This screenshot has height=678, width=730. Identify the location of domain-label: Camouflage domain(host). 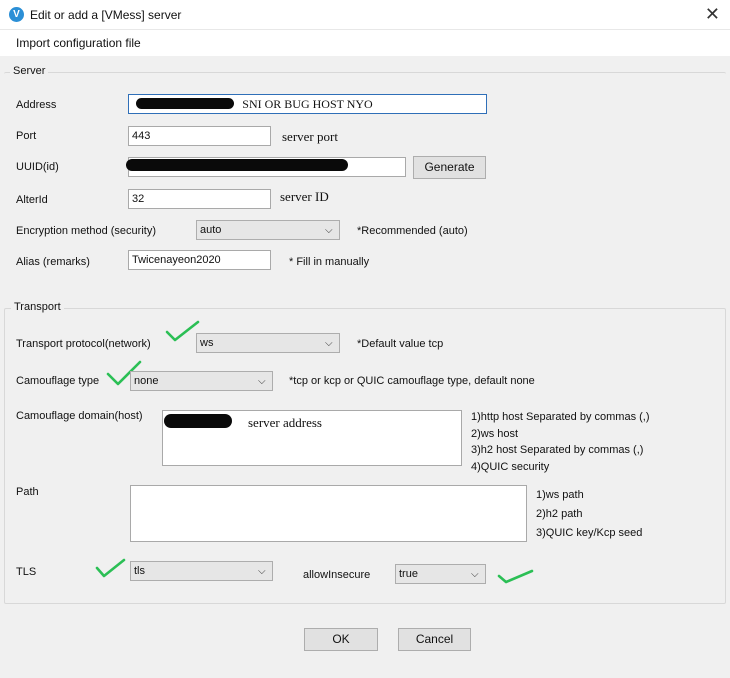
(79, 416).